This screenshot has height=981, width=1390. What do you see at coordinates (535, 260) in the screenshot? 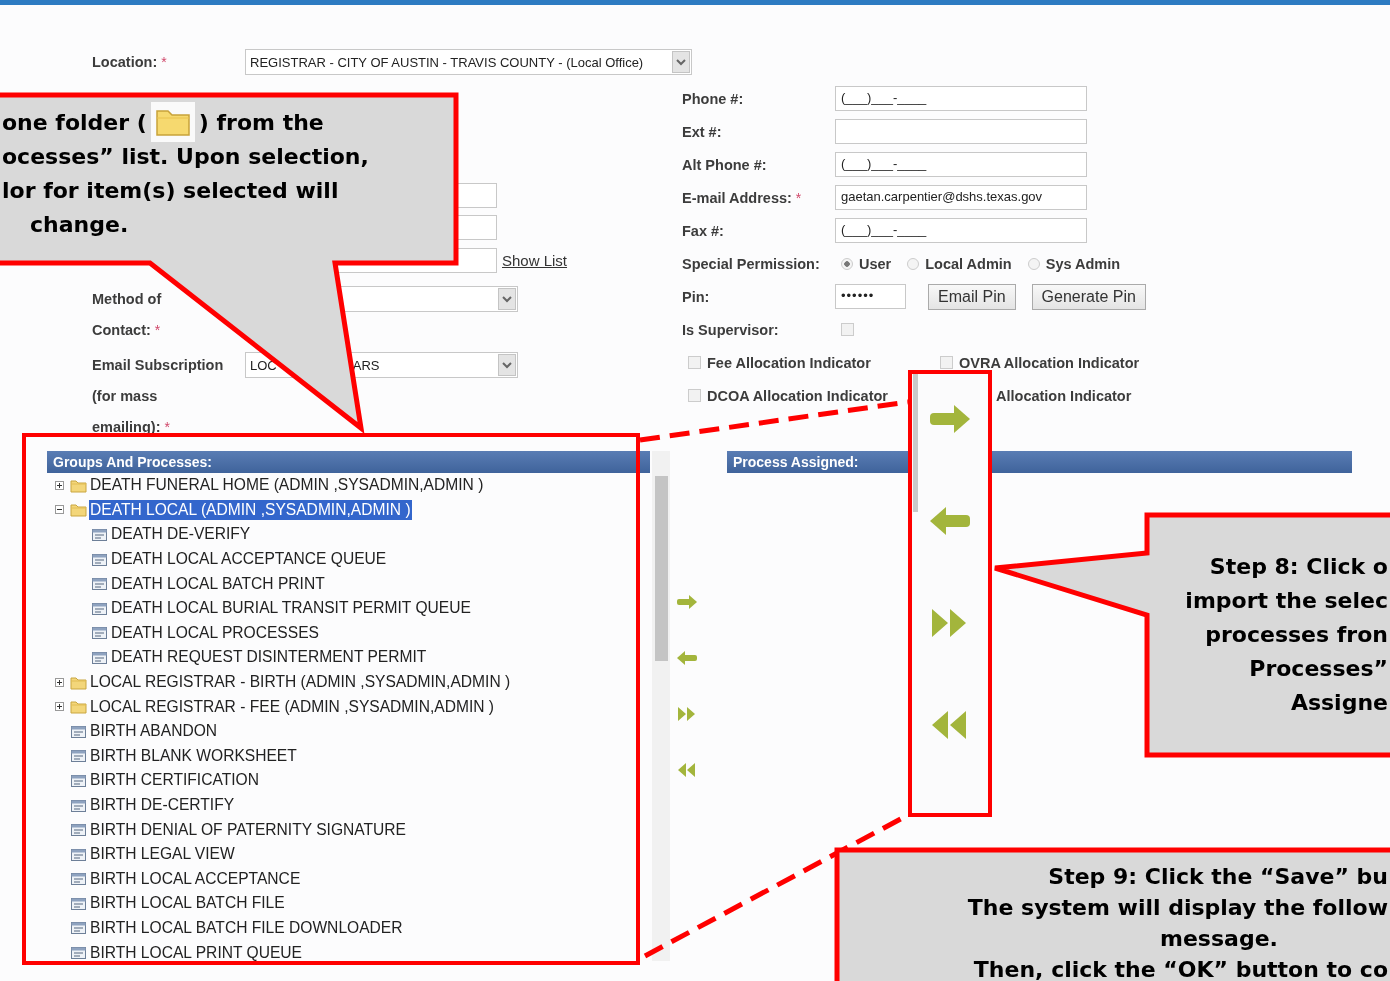
I see `show-list-link: Show List` at bounding box center [535, 260].